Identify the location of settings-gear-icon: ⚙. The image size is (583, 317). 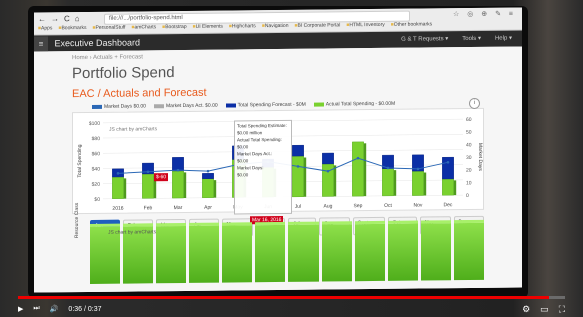
(526, 309).